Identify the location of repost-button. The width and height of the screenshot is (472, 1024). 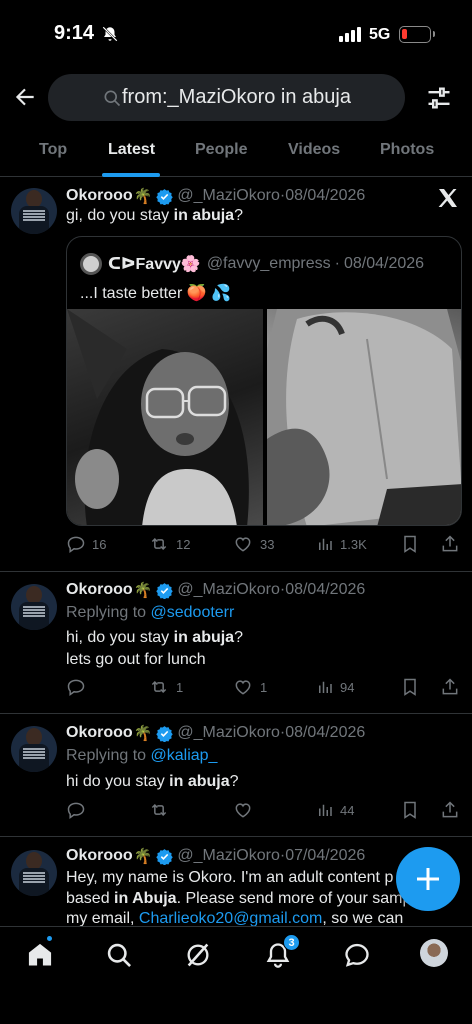
(162, 810).